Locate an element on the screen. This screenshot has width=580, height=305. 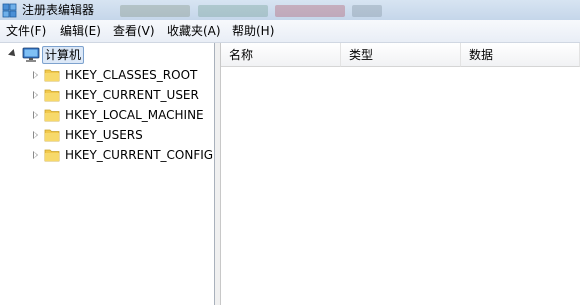
tree-item-hkey-local-machine: HKEY_LOCAL_MACHINE is located at coordinates (107, 115).